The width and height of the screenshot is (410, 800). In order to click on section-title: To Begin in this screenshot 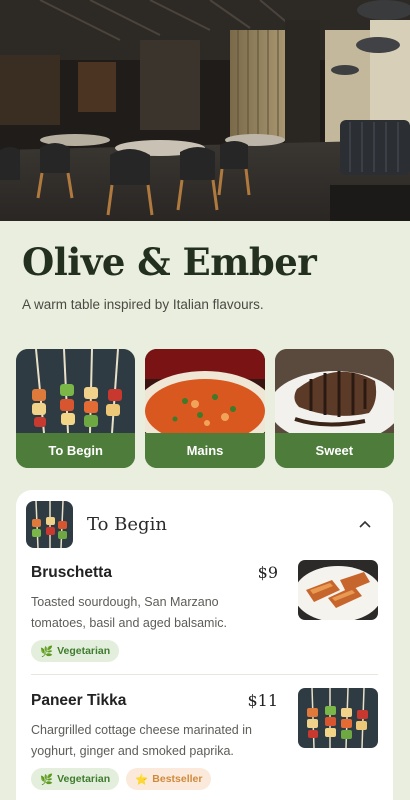, I will do `click(127, 524)`.